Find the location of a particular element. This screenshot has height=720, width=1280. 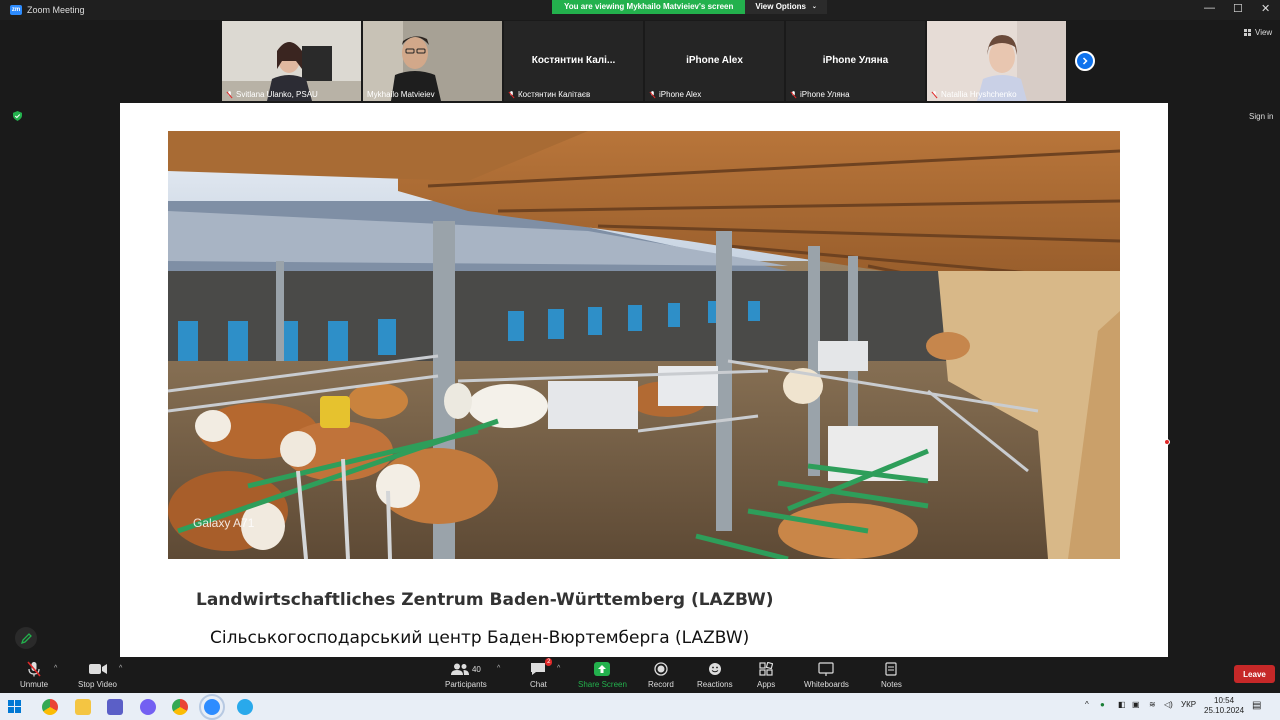

leave-button: Leave is located at coordinates (1254, 674).